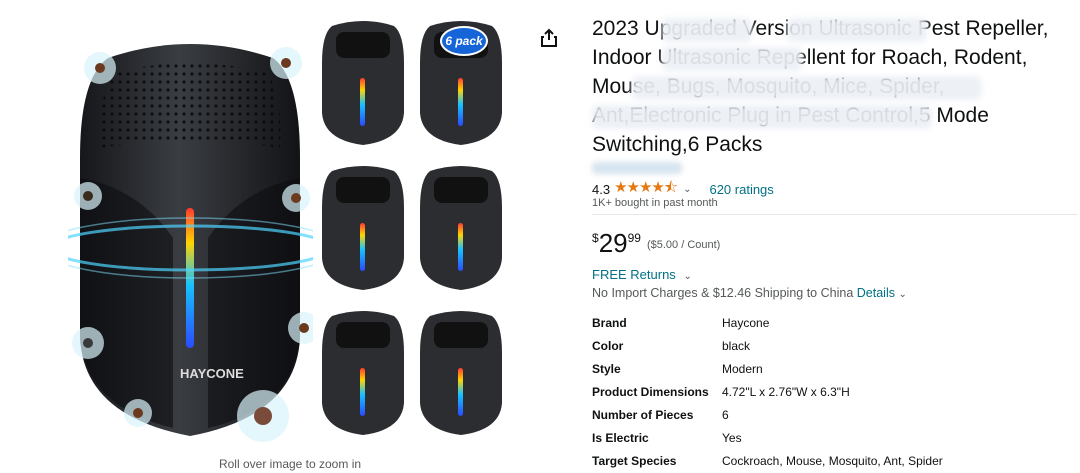 This screenshot has height=473, width=1080. Describe the element at coordinates (595, 238) in the screenshot. I see `price-symbol: $` at that location.